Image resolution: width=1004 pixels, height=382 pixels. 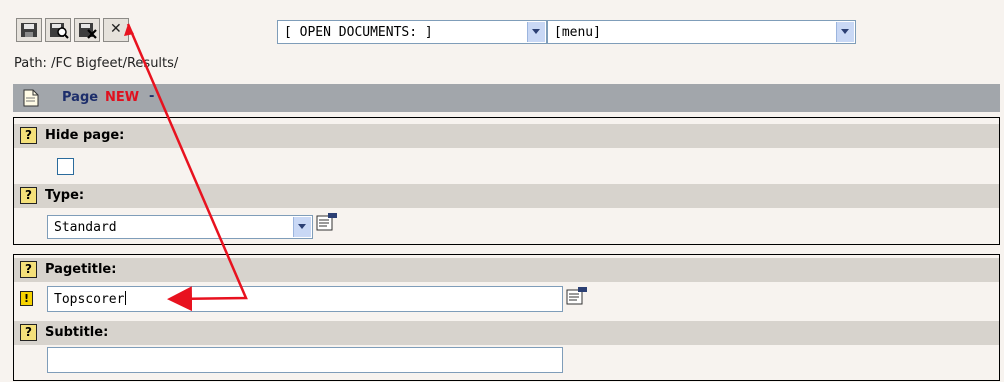 I want to click on save-and-preview-button, so click(x=58, y=30).